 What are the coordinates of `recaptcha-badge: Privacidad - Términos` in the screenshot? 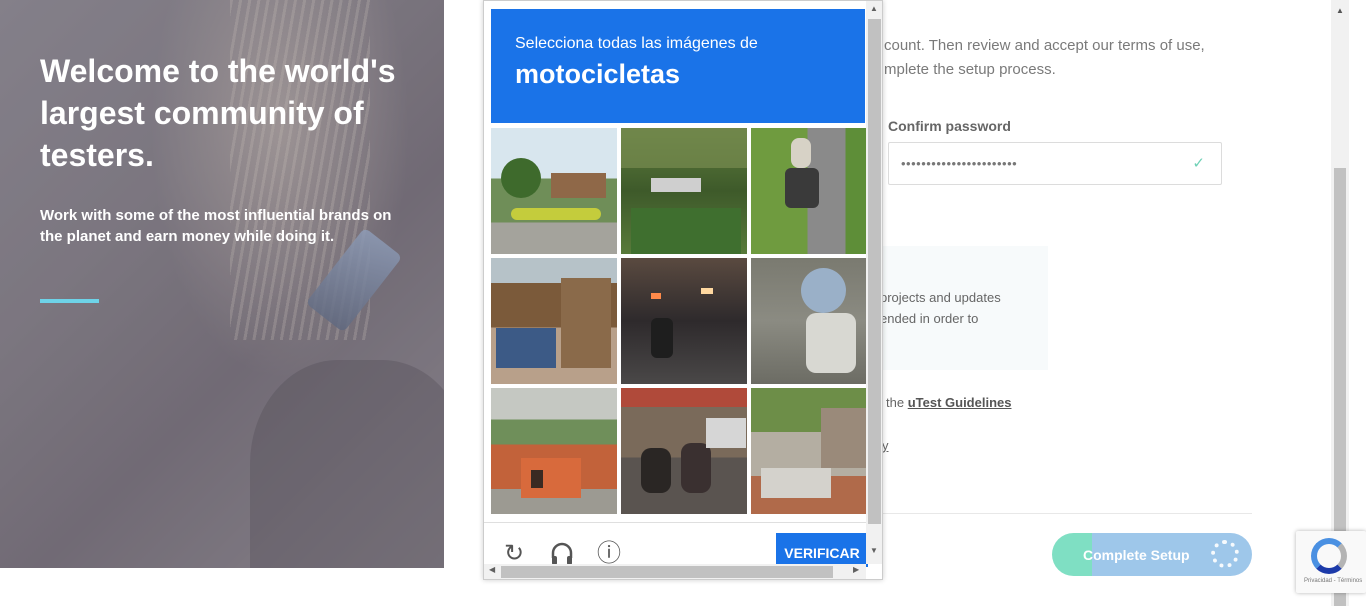 It's located at (1331, 562).